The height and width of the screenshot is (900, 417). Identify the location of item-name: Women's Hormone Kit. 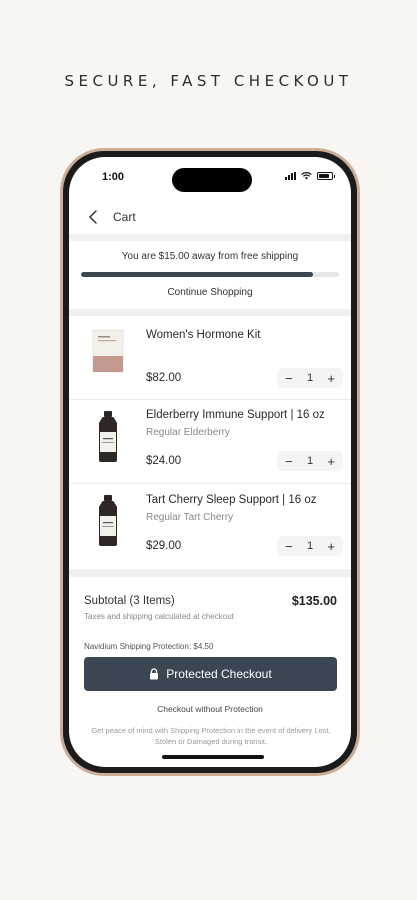
(203, 335).